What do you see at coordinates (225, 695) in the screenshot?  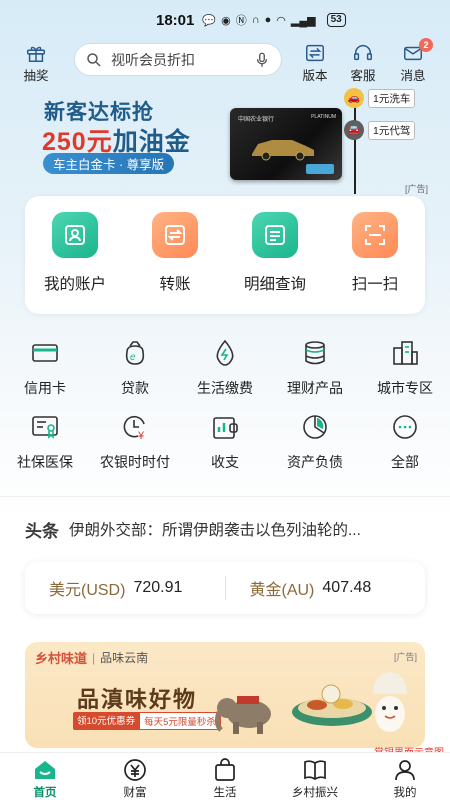 I see `rural-promo-banner: 乡村味道 | 品味云南 [广告] 品滇味好物 领10元优惠券 每天5元限量秒杀` at bounding box center [225, 695].